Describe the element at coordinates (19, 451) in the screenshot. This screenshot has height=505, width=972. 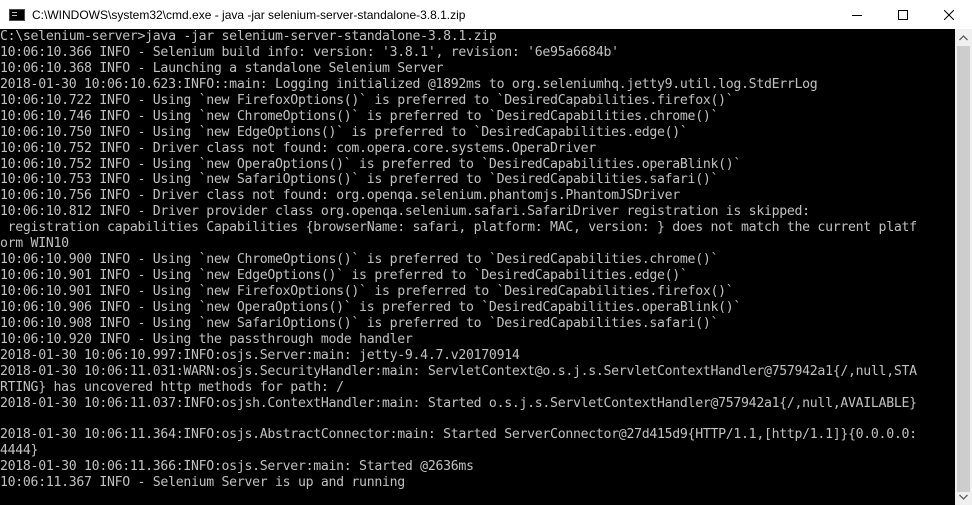
I see `console-line: 4444}` at that location.